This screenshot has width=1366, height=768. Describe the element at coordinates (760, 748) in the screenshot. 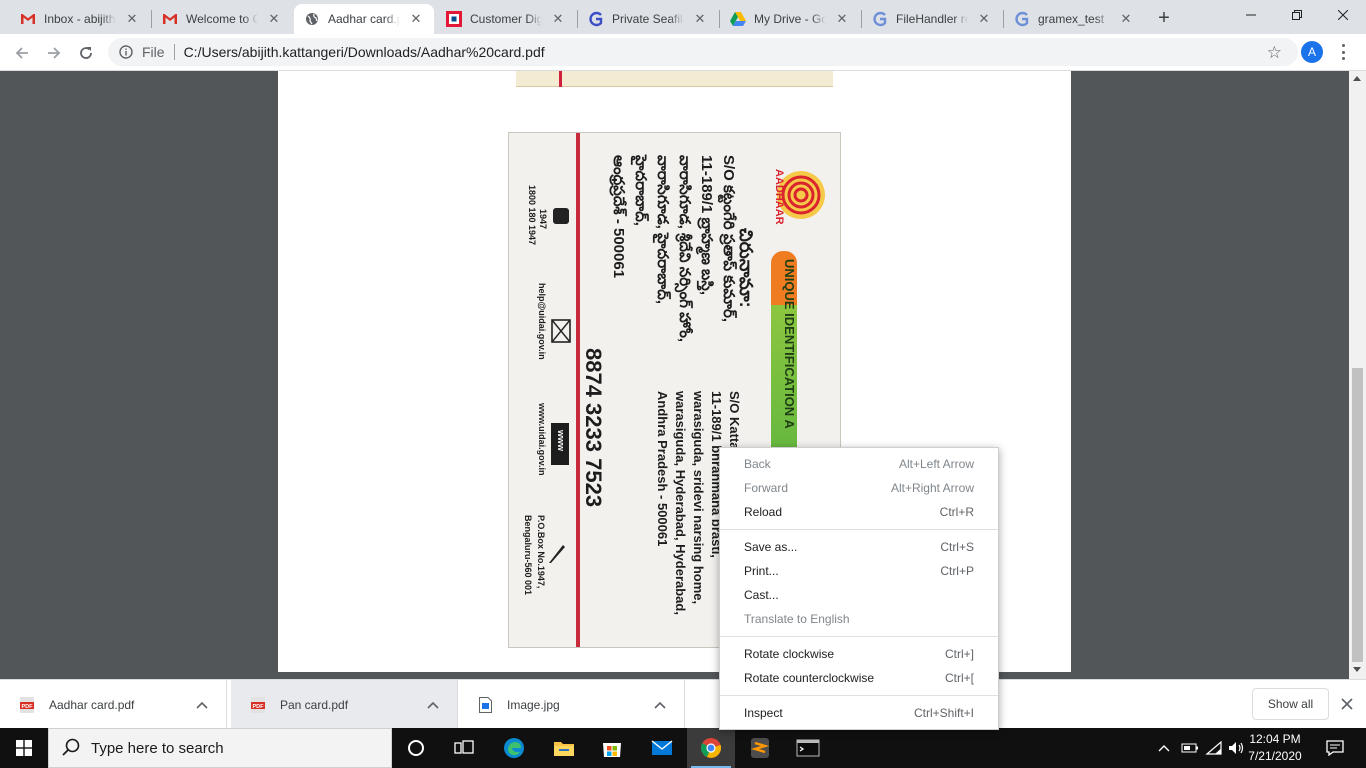

I see `sublime-text-icon` at that location.